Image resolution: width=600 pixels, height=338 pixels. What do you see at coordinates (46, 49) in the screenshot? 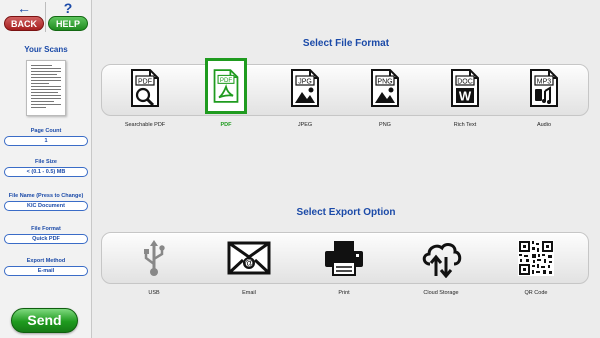
I see `your-scans-heading: Your Scans` at bounding box center [46, 49].